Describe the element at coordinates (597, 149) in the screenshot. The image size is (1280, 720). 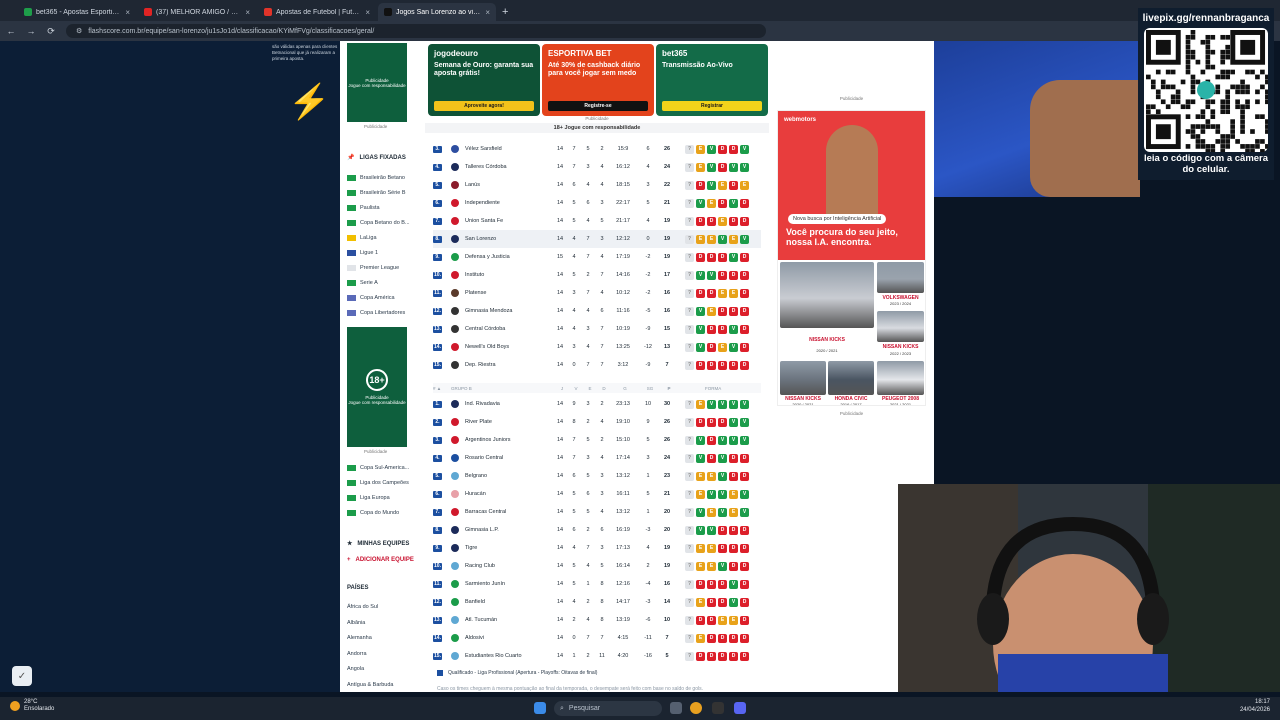
I see `table-row: 3. Vélez Sarsfield 14 7 5 2 15:9 6 26? E V D D V` at that location.